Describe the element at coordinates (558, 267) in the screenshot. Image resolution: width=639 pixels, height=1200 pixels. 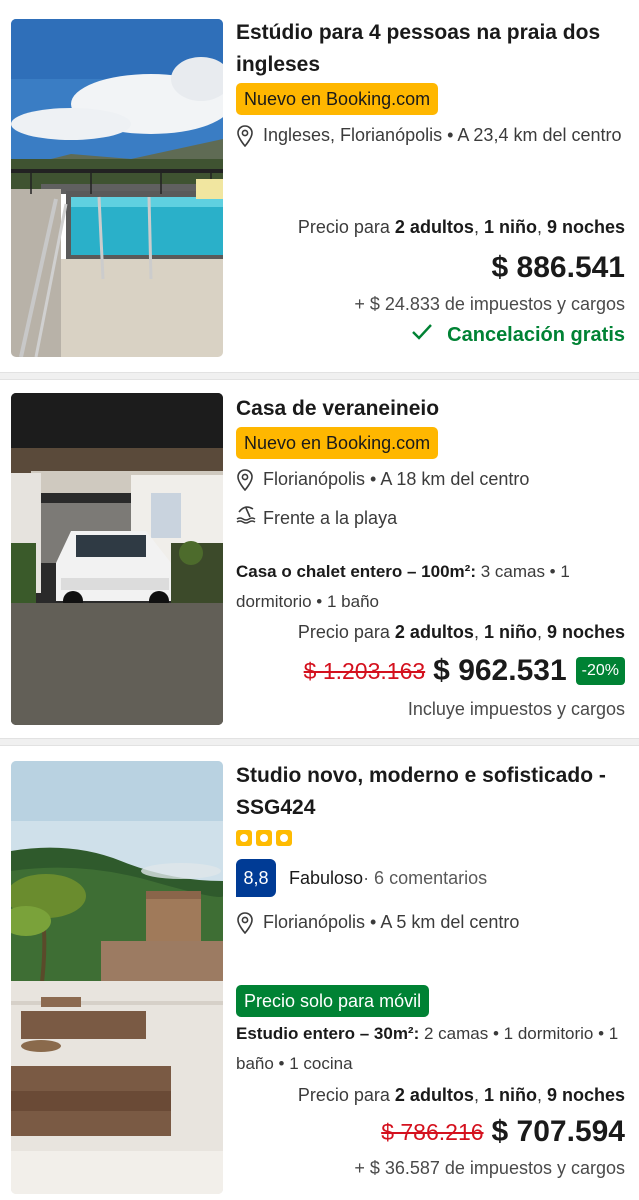
I see `price: $ 886.541` at that location.